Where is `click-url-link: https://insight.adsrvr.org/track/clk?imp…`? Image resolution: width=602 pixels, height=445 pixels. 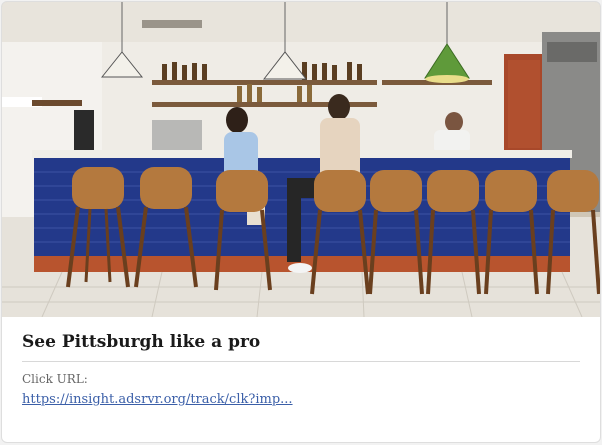 click-url-link: https://insight.adsrvr.org/track/clk?imp… is located at coordinates (157, 400).